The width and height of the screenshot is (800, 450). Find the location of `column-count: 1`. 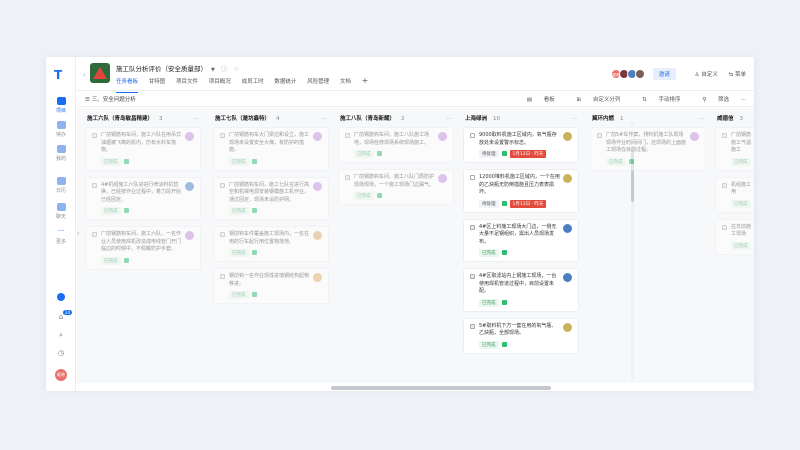

column-count: 1 is located at coordinates (622, 119).